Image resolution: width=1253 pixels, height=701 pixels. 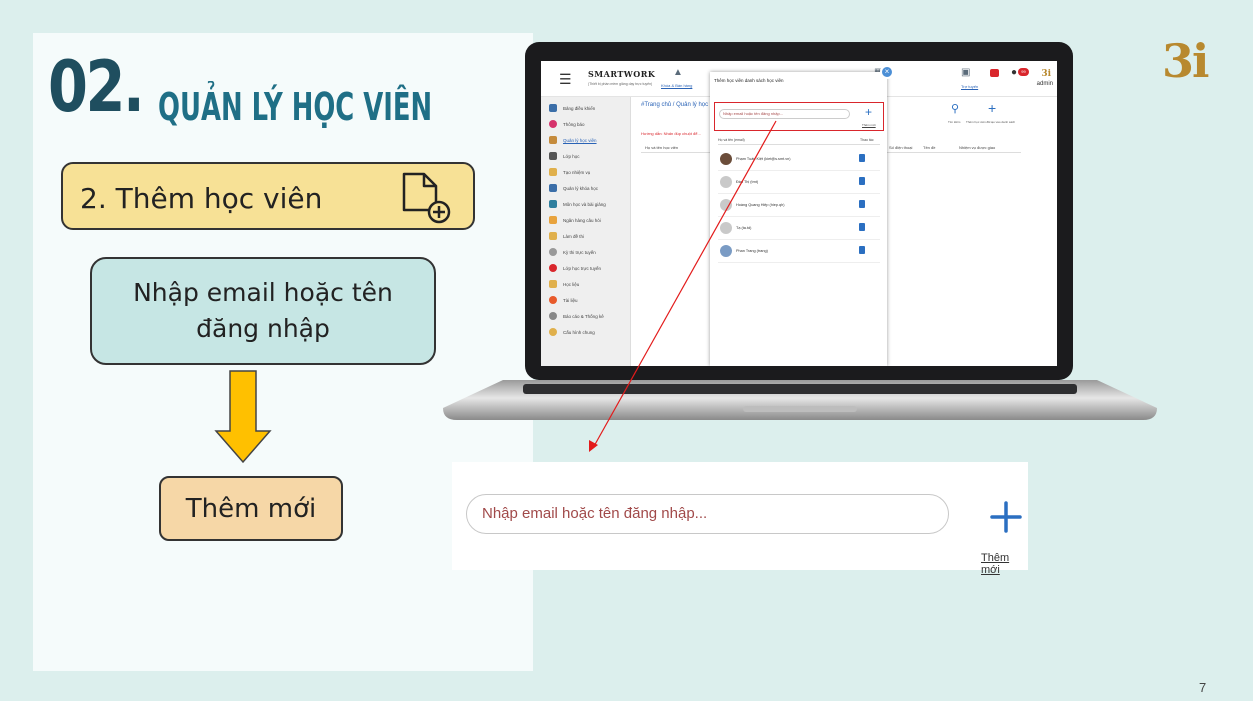 I want to click on menu-icon: ☰, so click(x=565, y=79).